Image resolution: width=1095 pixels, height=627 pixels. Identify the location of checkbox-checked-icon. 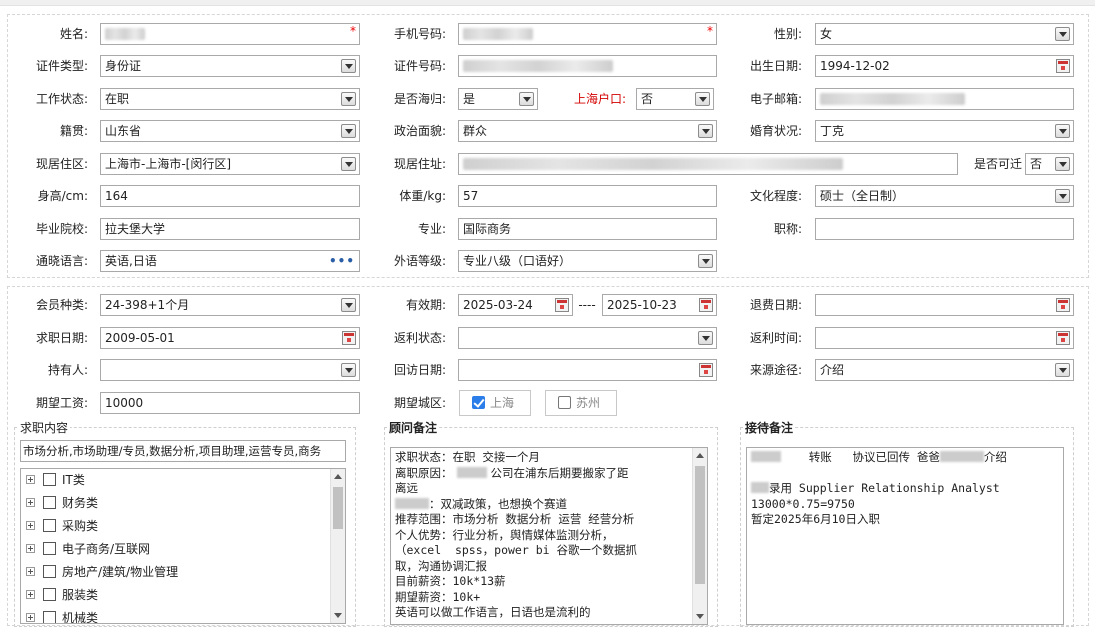
(478, 402).